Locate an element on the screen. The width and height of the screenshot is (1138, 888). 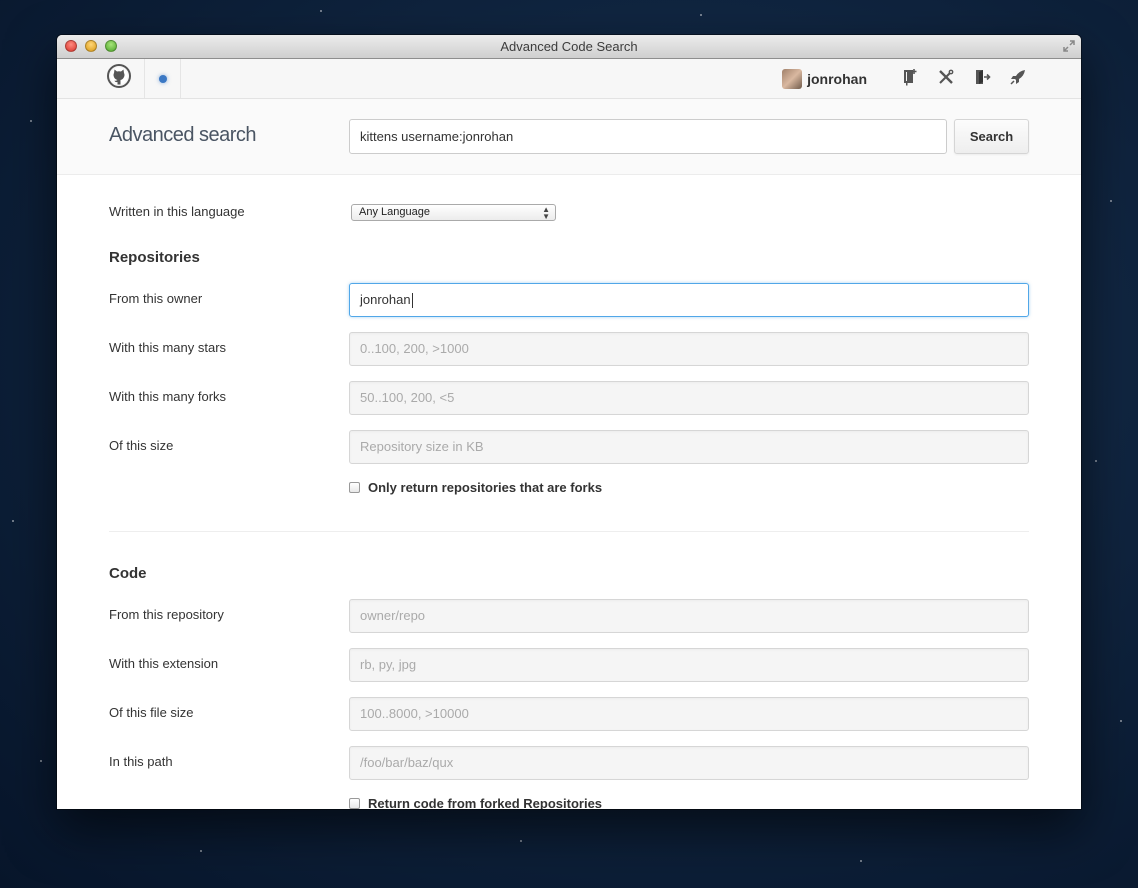
zoom-window-button is located at coordinates (111, 46).